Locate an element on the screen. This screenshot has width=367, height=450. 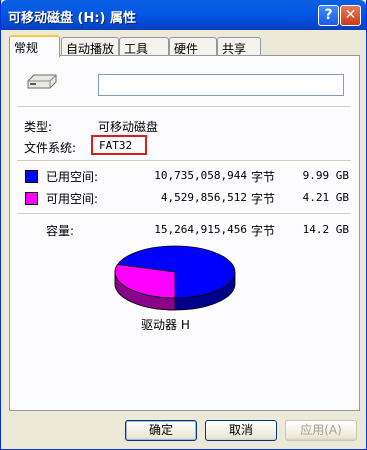
drive-icon is located at coordinates (42, 81).